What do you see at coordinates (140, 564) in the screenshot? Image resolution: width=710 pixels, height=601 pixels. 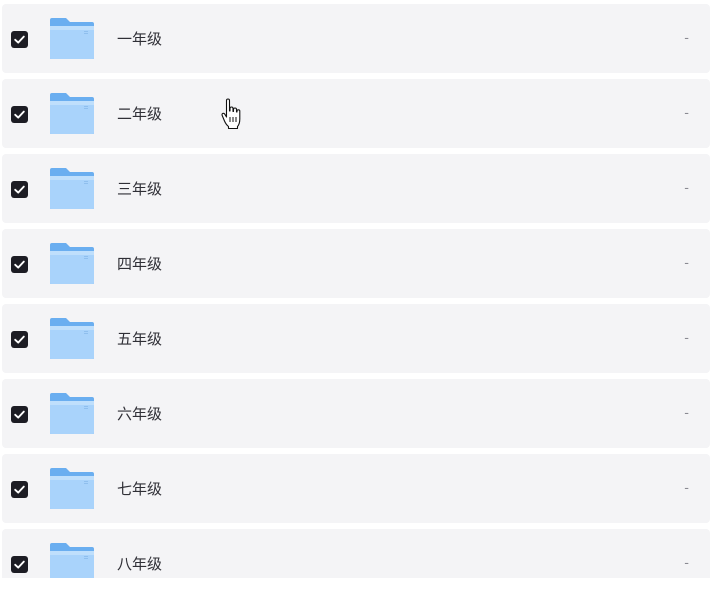 I see `item-name: 八年级` at bounding box center [140, 564].